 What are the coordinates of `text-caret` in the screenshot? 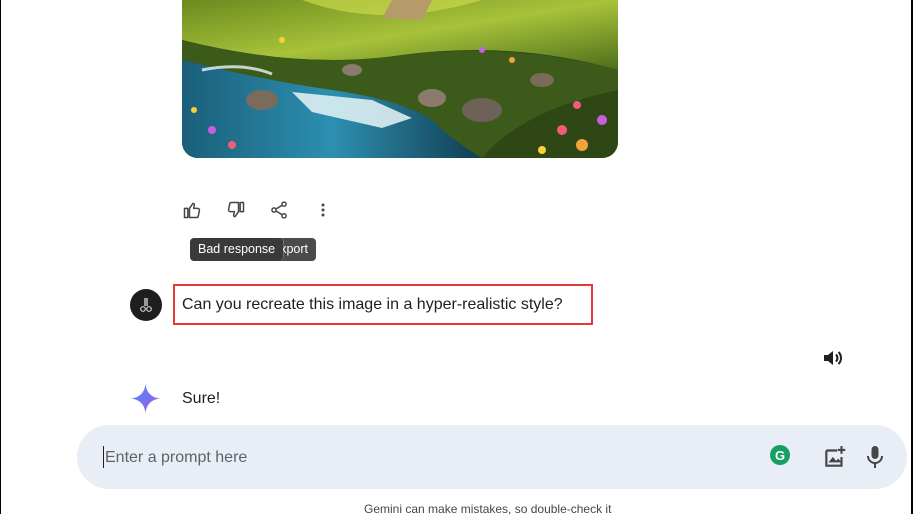 It's located at (103, 457).